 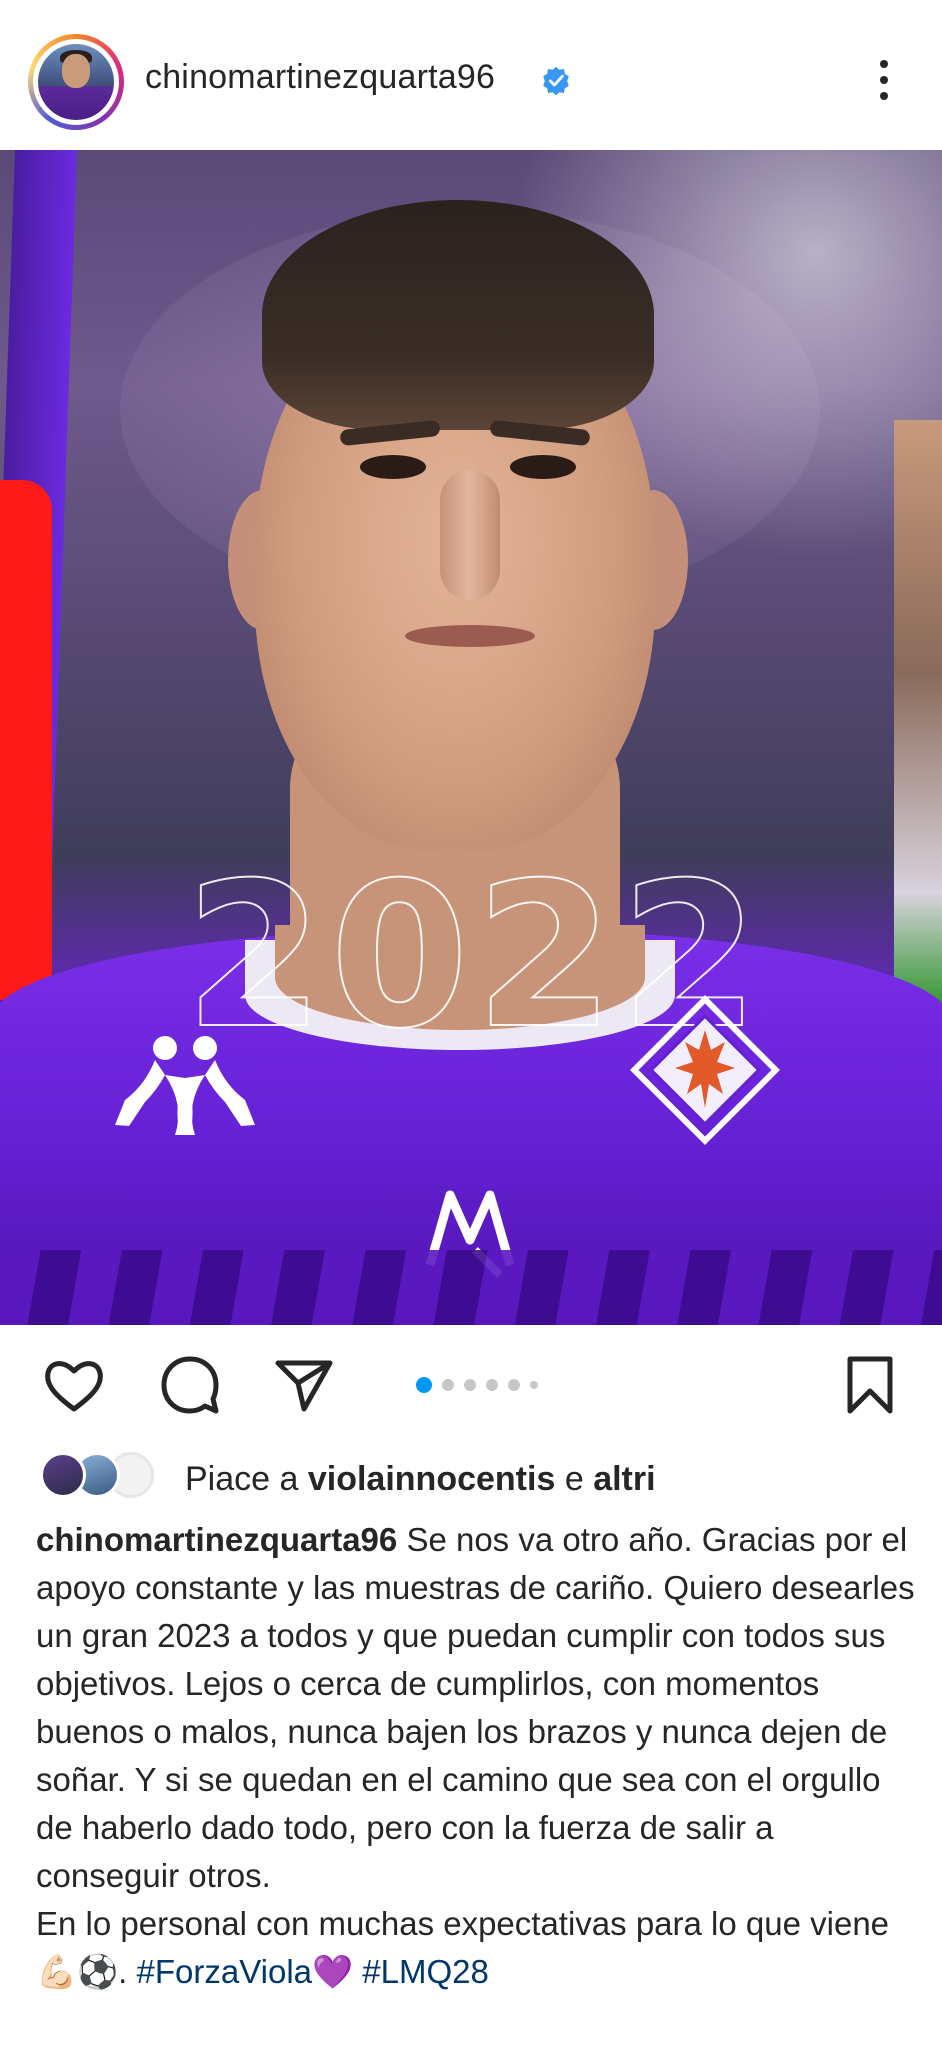 I want to click on share-icon, so click(x=304, y=1385).